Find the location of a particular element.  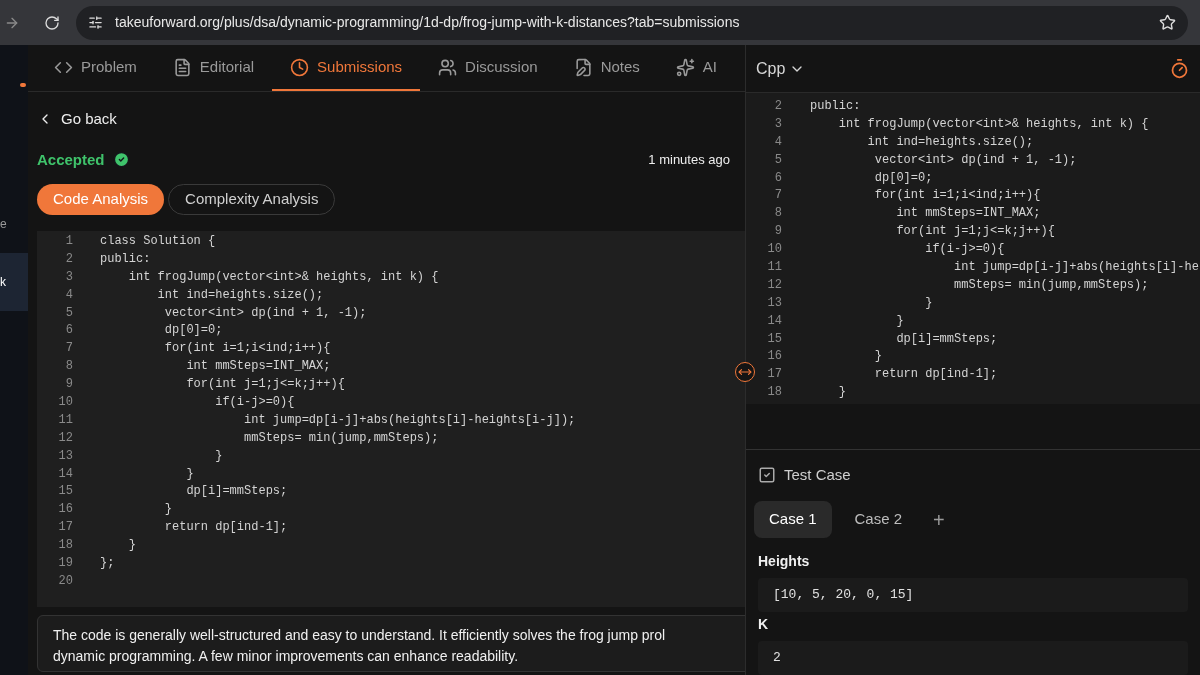

url-text: takeuforward.org/plus/dsa/dynamic-programming/1d-dp/frog-jump-with-k-distances?tab=submissions is located at coordinates (428, 22).